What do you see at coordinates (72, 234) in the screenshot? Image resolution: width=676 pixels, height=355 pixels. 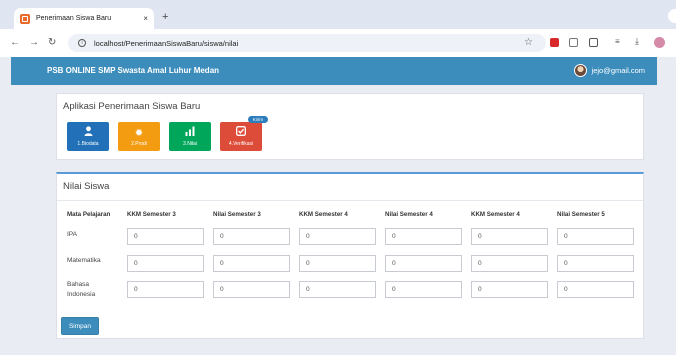 I see `subject-ipa-label: IPA` at bounding box center [72, 234].